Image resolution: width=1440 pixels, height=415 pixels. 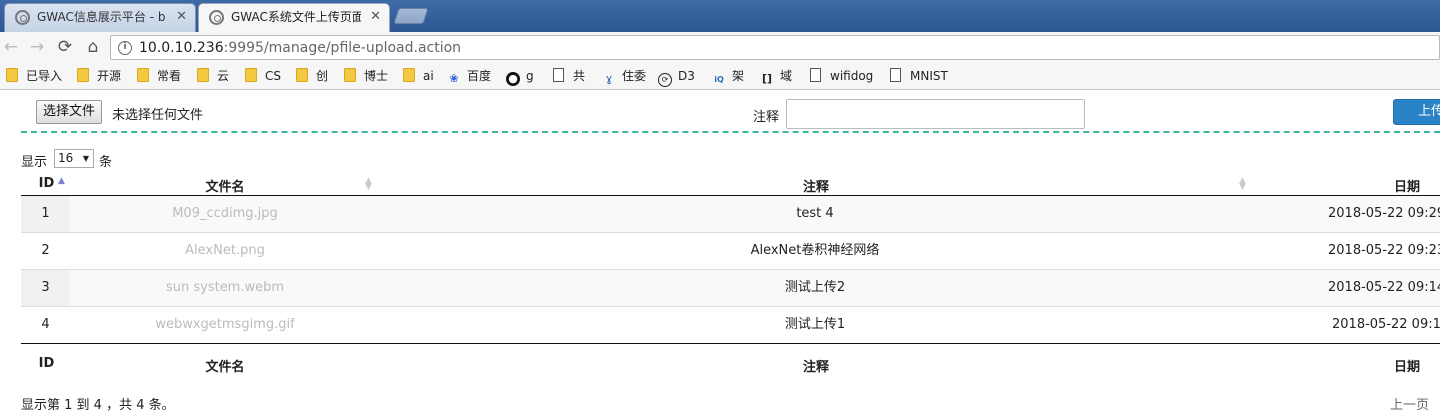 I want to click on footer-header-date: 日期, so click(x=1406, y=367).